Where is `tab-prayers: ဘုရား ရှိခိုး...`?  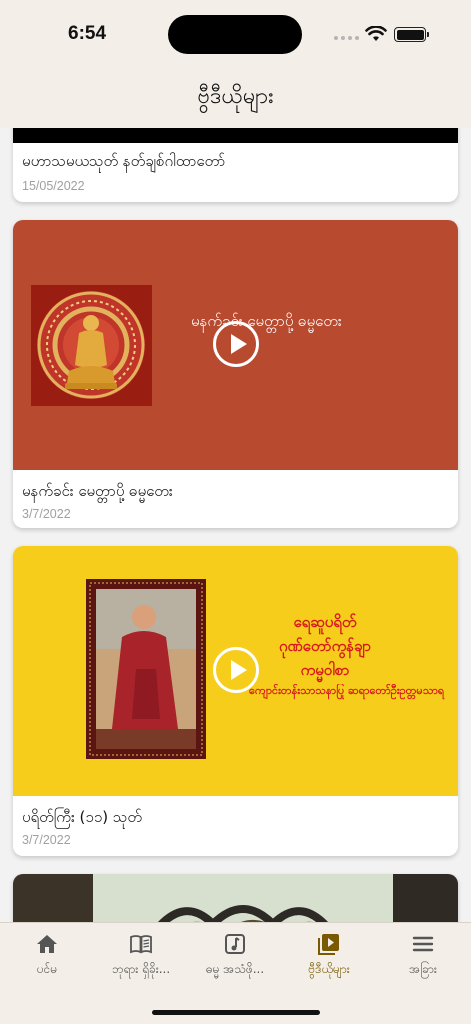
tab-prayers: ဘုရား ရှိခိုး... is located at coordinates (141, 956).